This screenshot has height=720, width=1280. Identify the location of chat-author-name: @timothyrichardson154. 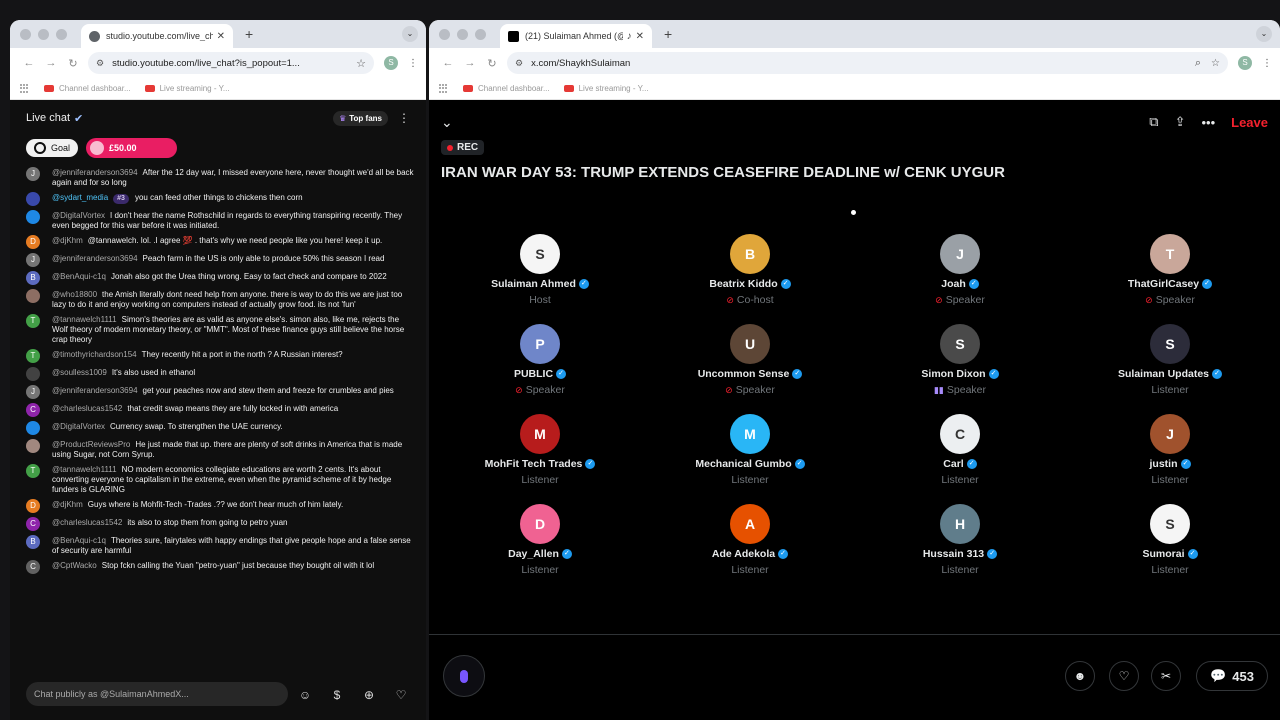
(94, 354).